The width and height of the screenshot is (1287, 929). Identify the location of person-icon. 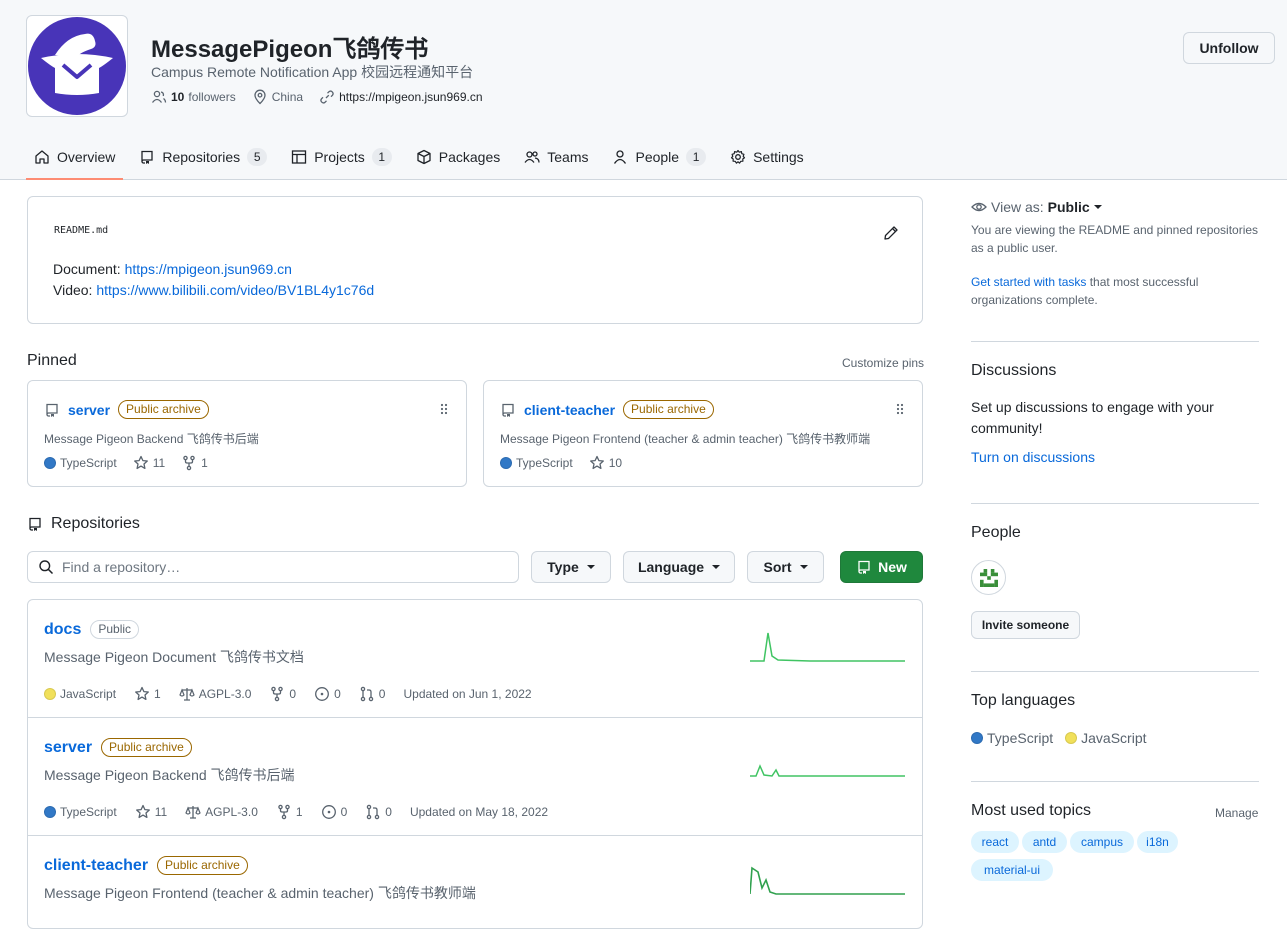
(620, 157).